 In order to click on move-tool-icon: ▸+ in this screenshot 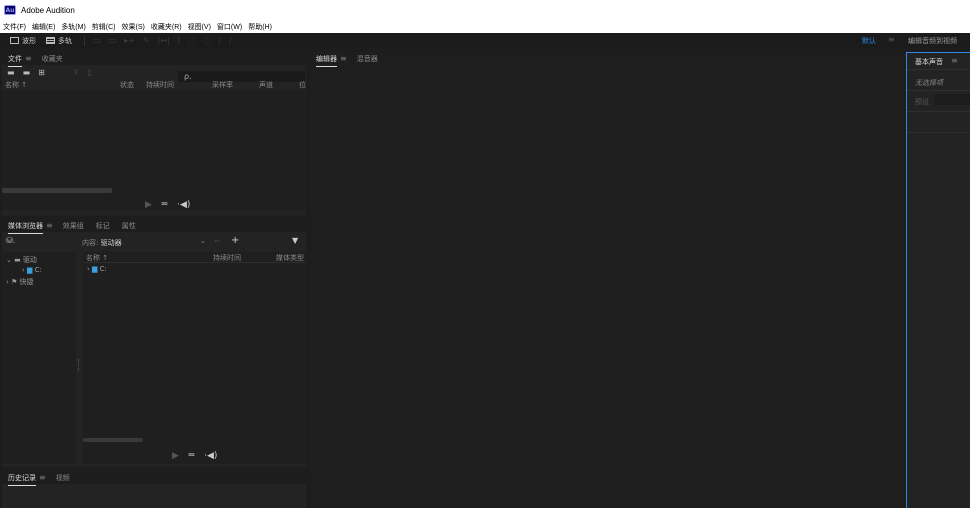, I will do `click(129, 40)`.